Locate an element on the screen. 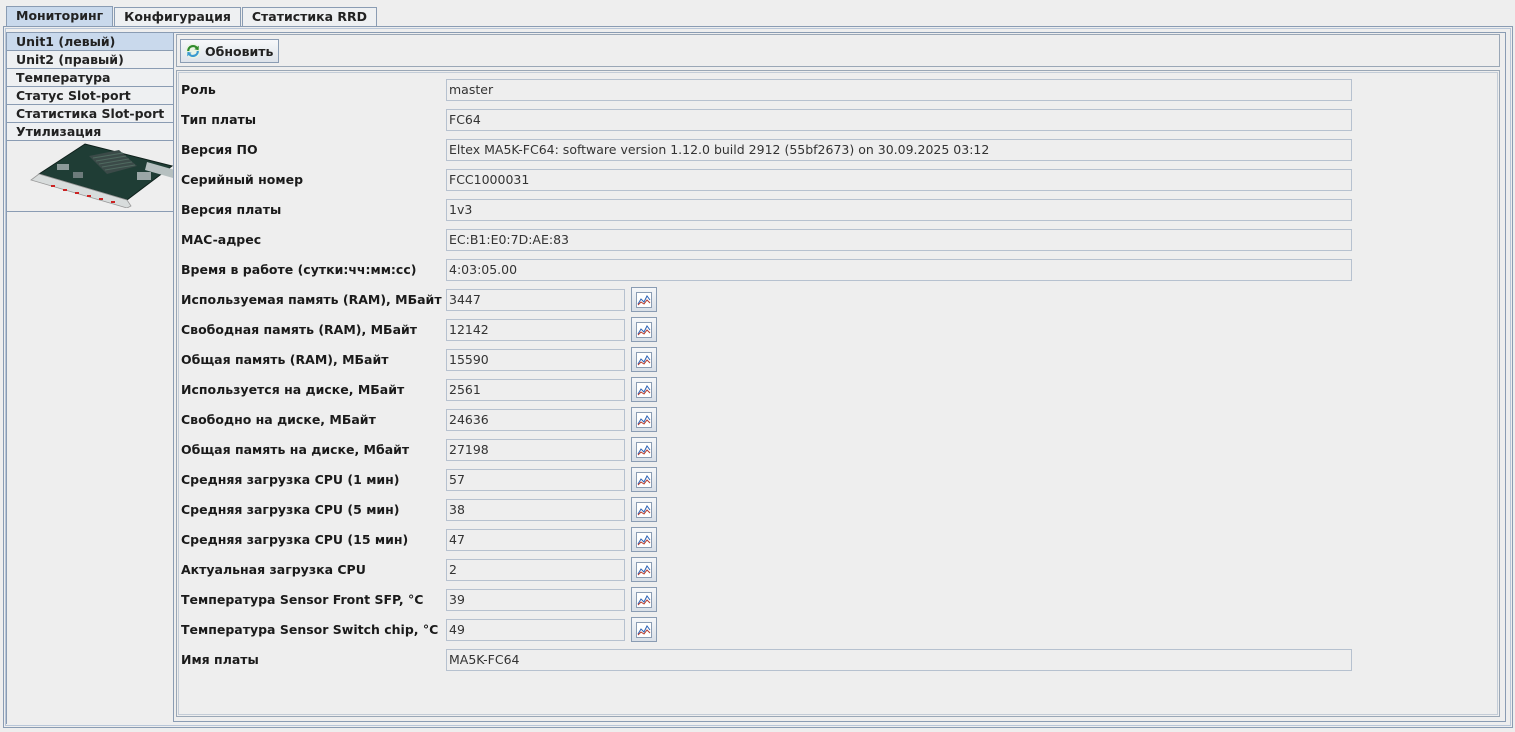 The image size is (1515, 732). field-label: Серийный номер is located at coordinates (242, 179).